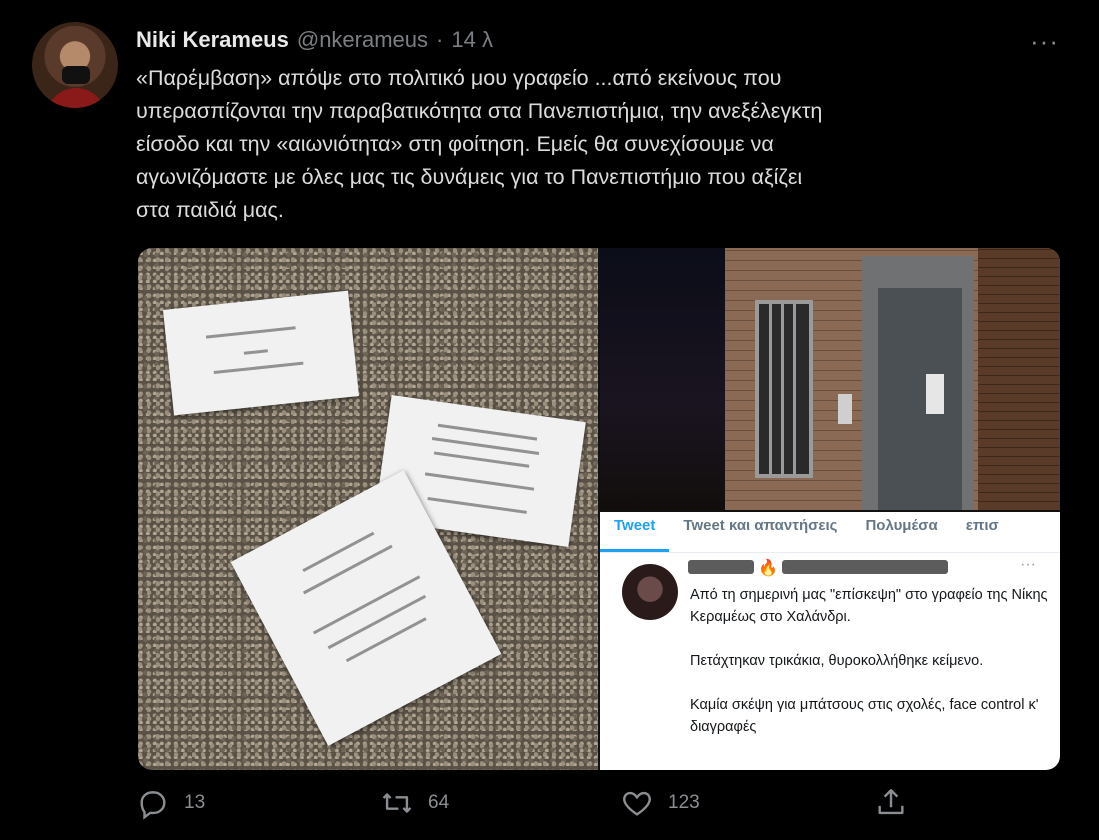 This screenshot has width=1099, height=840. Describe the element at coordinates (637, 803) in the screenshot. I see `like-icon` at that location.